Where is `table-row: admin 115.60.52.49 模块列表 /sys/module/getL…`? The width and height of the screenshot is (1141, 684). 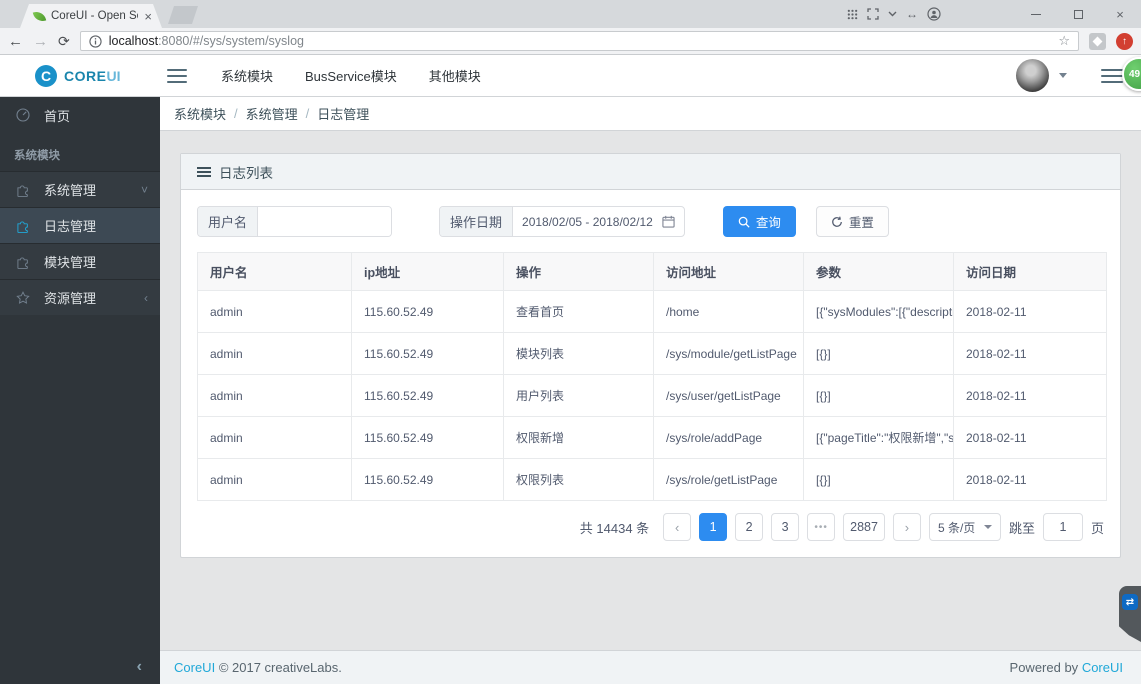
table-row: admin 115.60.52.49 模块列表 /sys/module/getL… is located at coordinates (652, 353).